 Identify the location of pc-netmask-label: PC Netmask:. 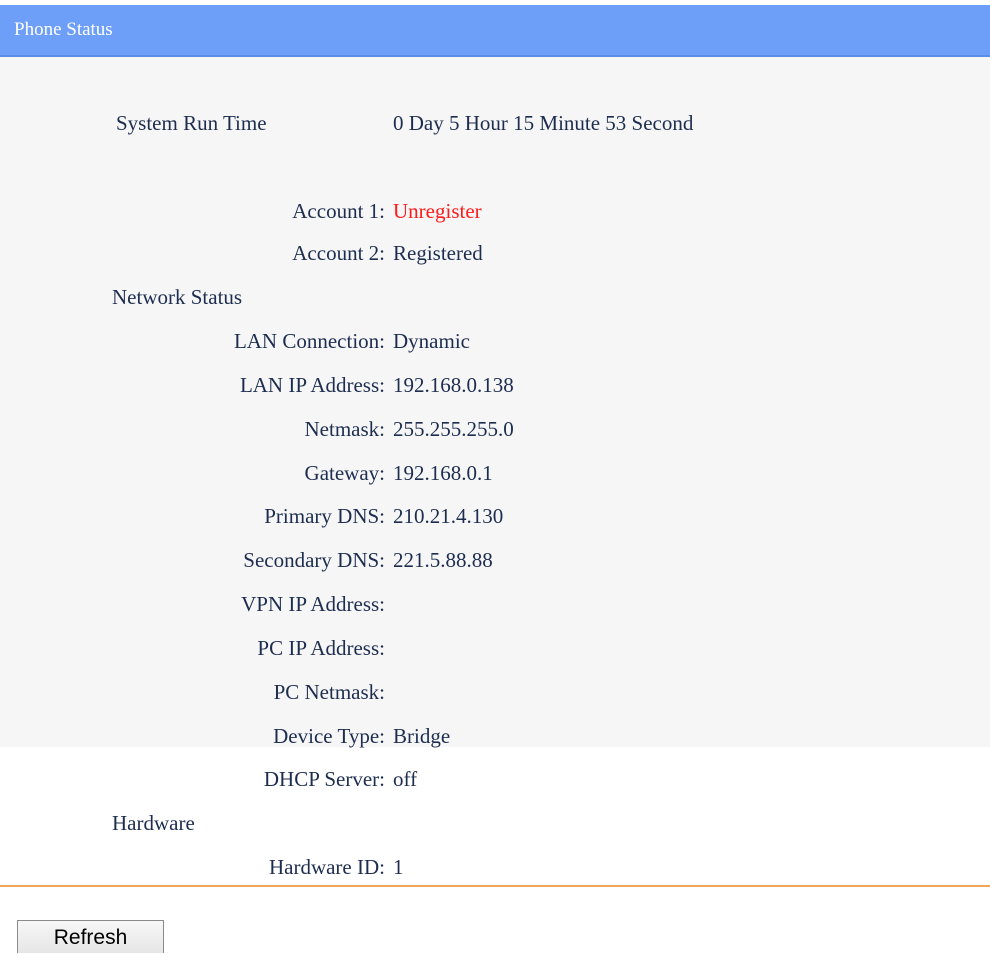
(329, 692).